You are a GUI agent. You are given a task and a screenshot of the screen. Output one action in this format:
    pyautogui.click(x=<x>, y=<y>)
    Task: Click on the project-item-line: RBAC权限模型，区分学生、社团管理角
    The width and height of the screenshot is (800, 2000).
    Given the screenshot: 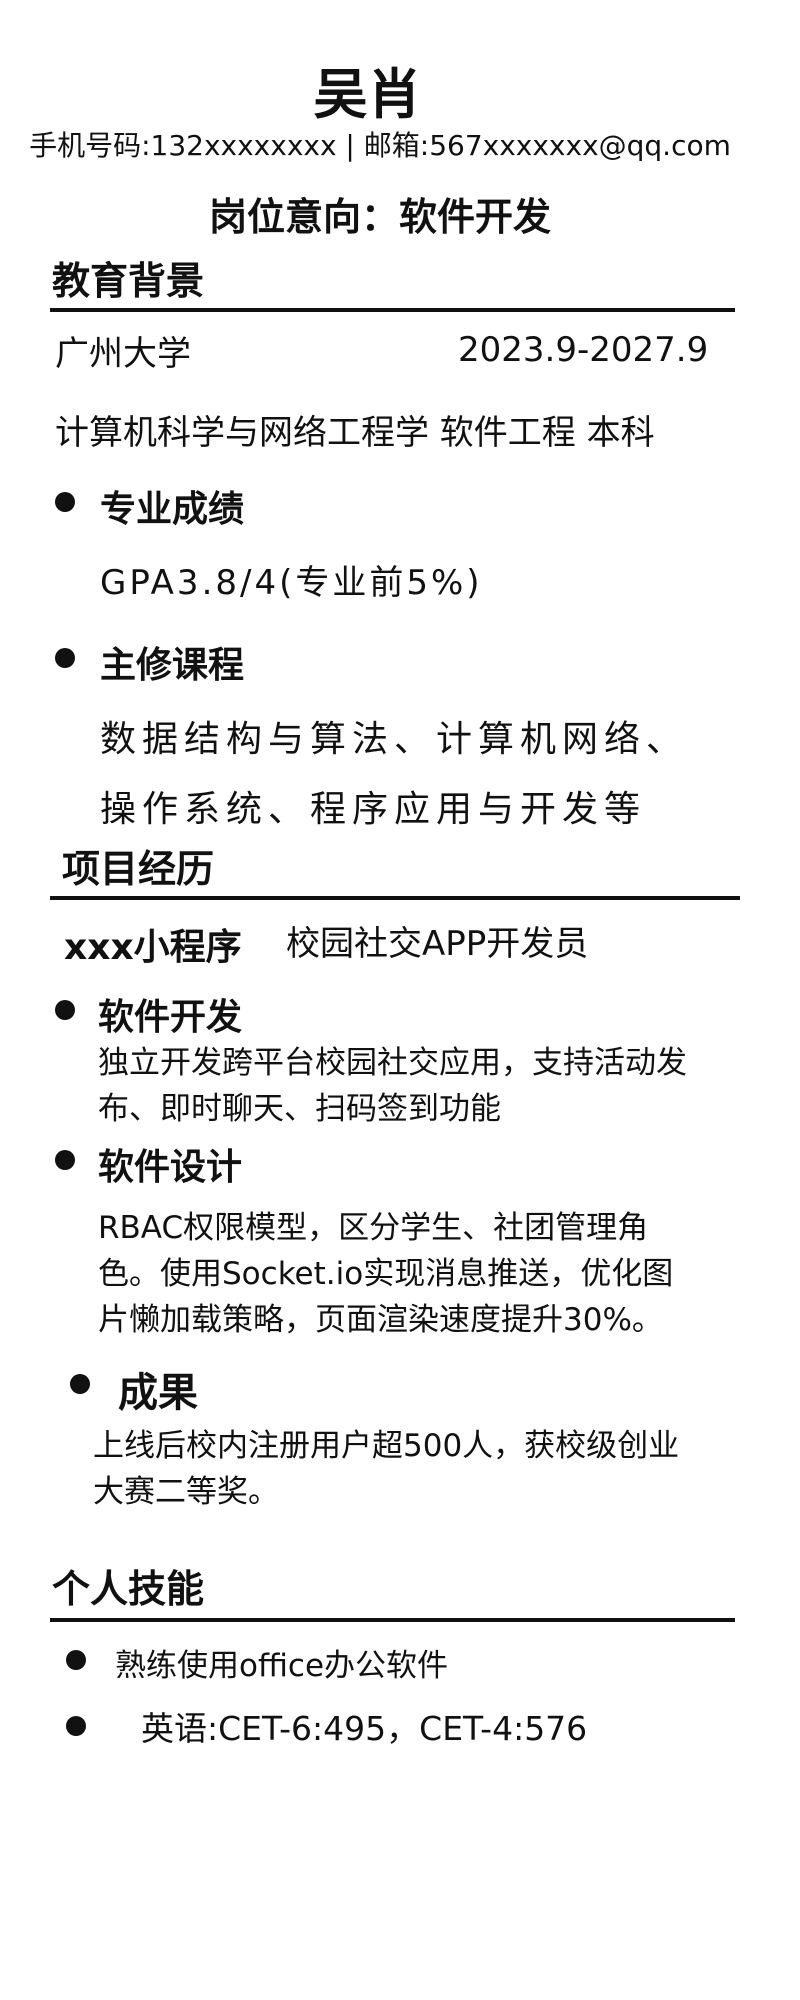 What is the action you would take?
    pyautogui.click(x=373, y=1228)
    